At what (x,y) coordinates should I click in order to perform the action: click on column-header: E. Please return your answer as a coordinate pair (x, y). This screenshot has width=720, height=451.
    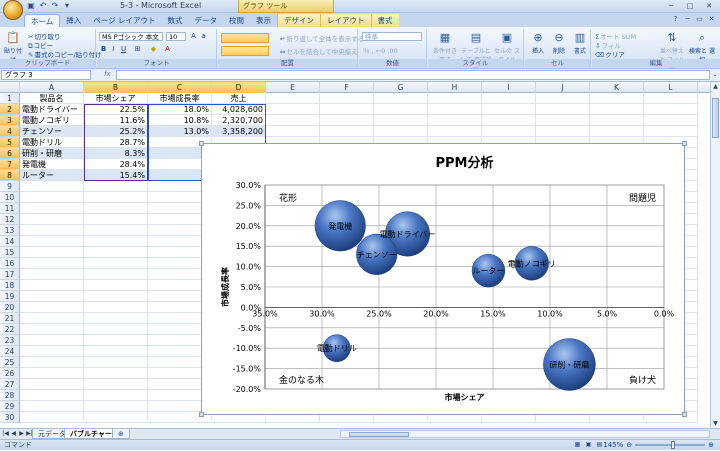
    Looking at the image, I should click on (293, 87).